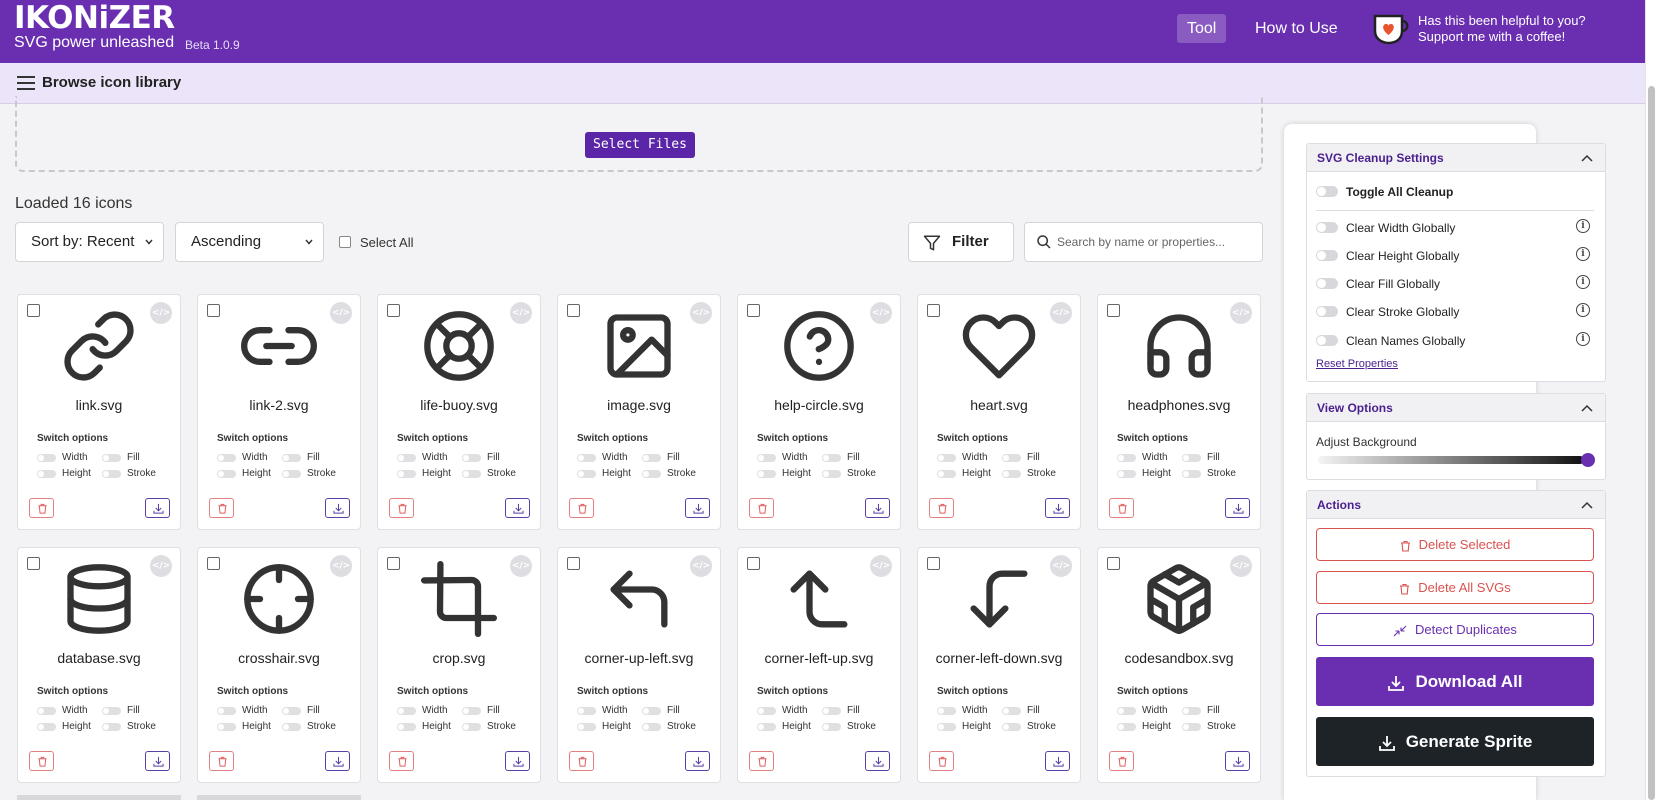 This screenshot has width=1658, height=800. I want to click on info-icon: i, so click(1583, 282).